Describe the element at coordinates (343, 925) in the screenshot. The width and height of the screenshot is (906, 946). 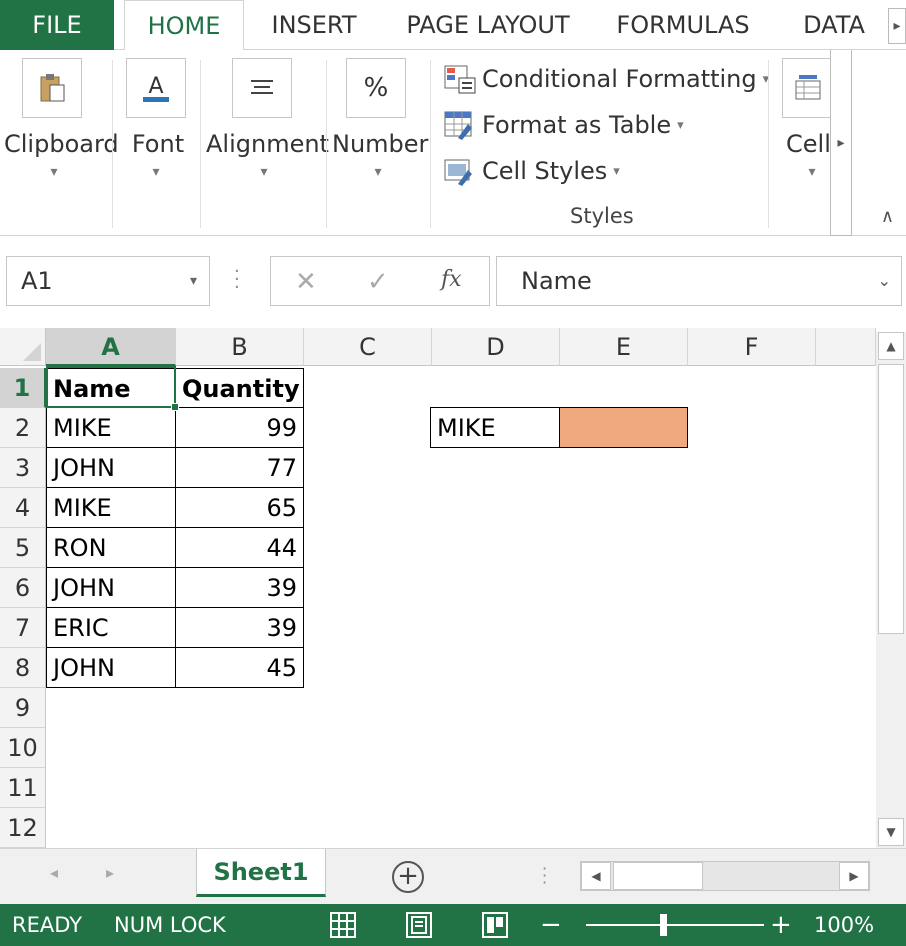
I see `normal-view-icon` at that location.